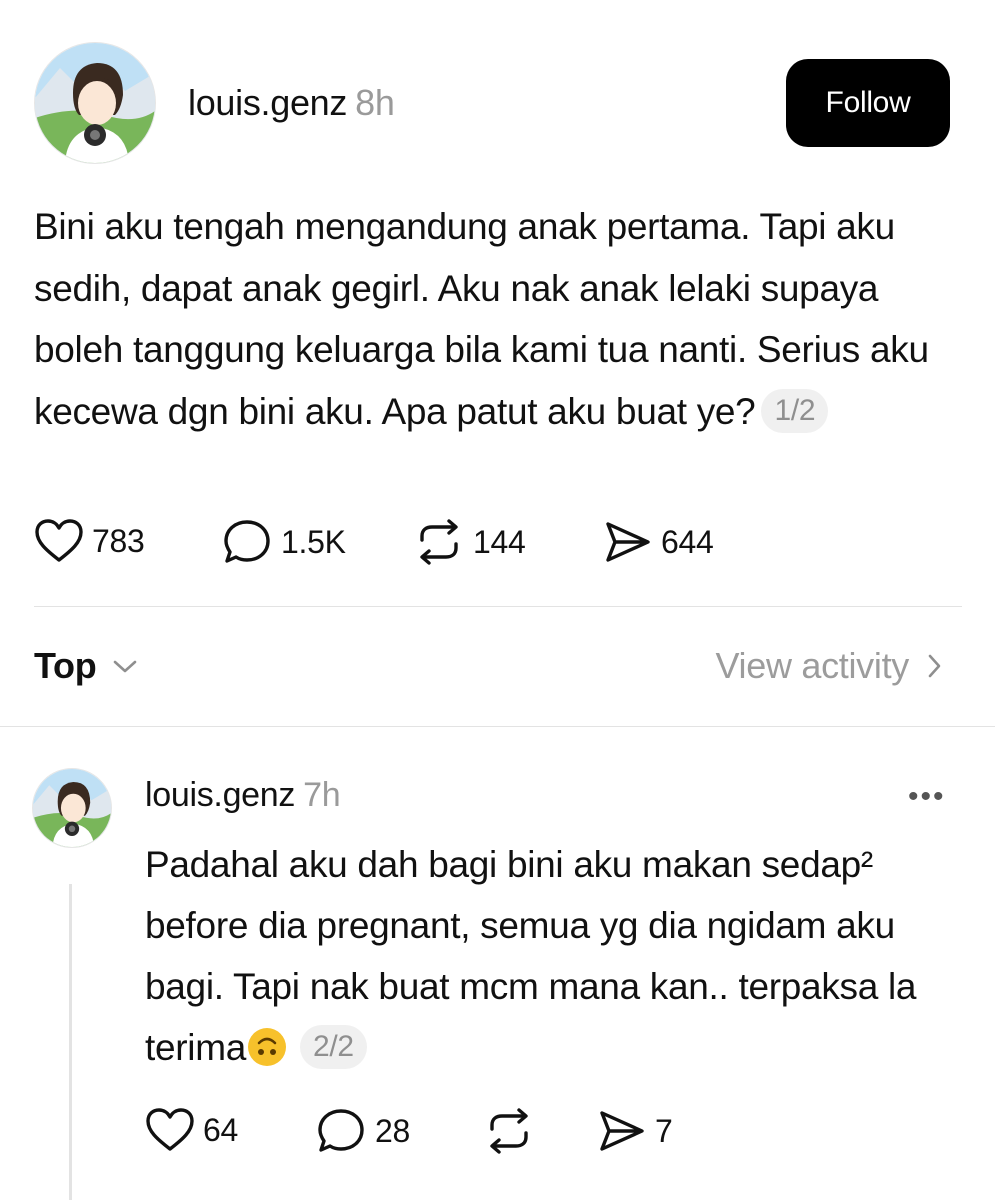  Describe the element at coordinates (795, 410) in the screenshot. I see `thread-pager: 1/2` at that location.